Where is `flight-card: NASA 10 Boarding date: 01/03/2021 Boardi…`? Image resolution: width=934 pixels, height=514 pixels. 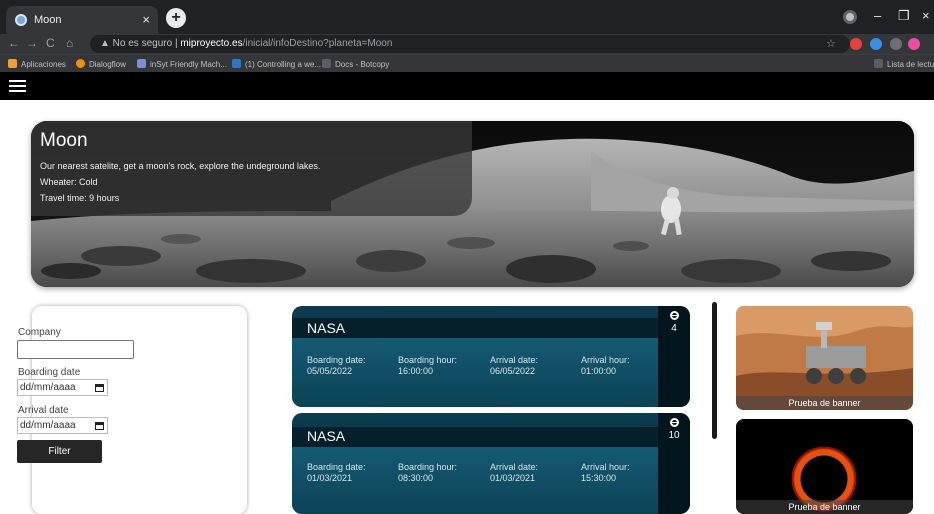
flight-card: NASA 10 Boarding date: 01/03/2021 Boardi… is located at coordinates (491, 463).